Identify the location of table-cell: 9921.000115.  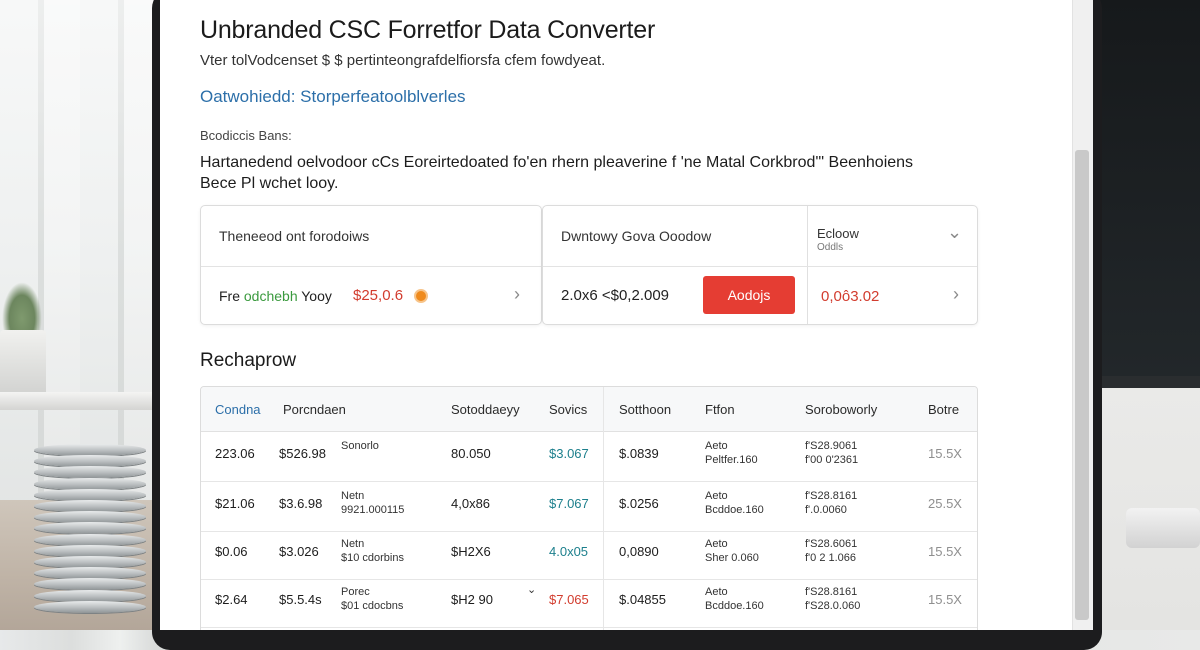
(373, 510).